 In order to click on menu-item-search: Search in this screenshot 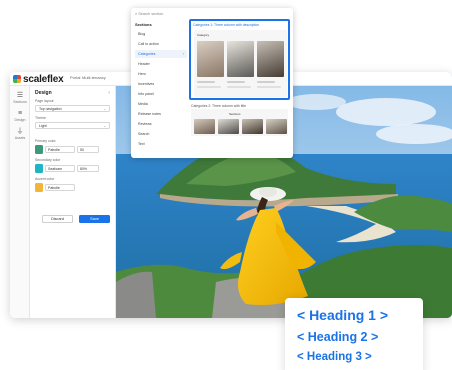, I will do `click(161, 134)`.